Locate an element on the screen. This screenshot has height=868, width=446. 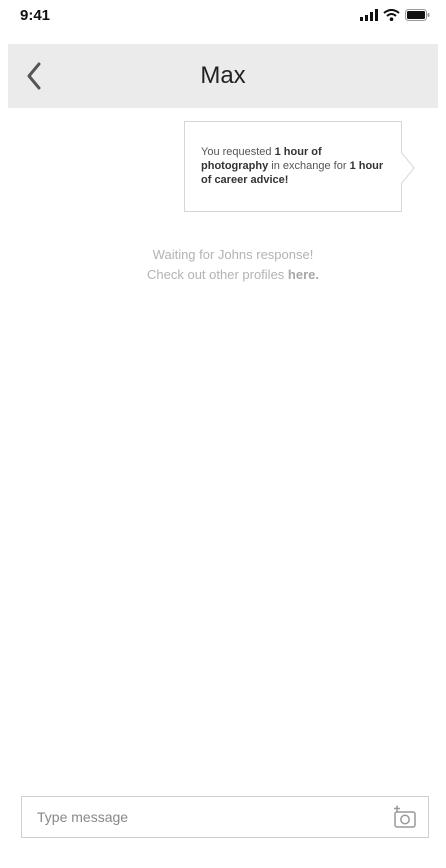
signal-icon is located at coordinates (369, 15).